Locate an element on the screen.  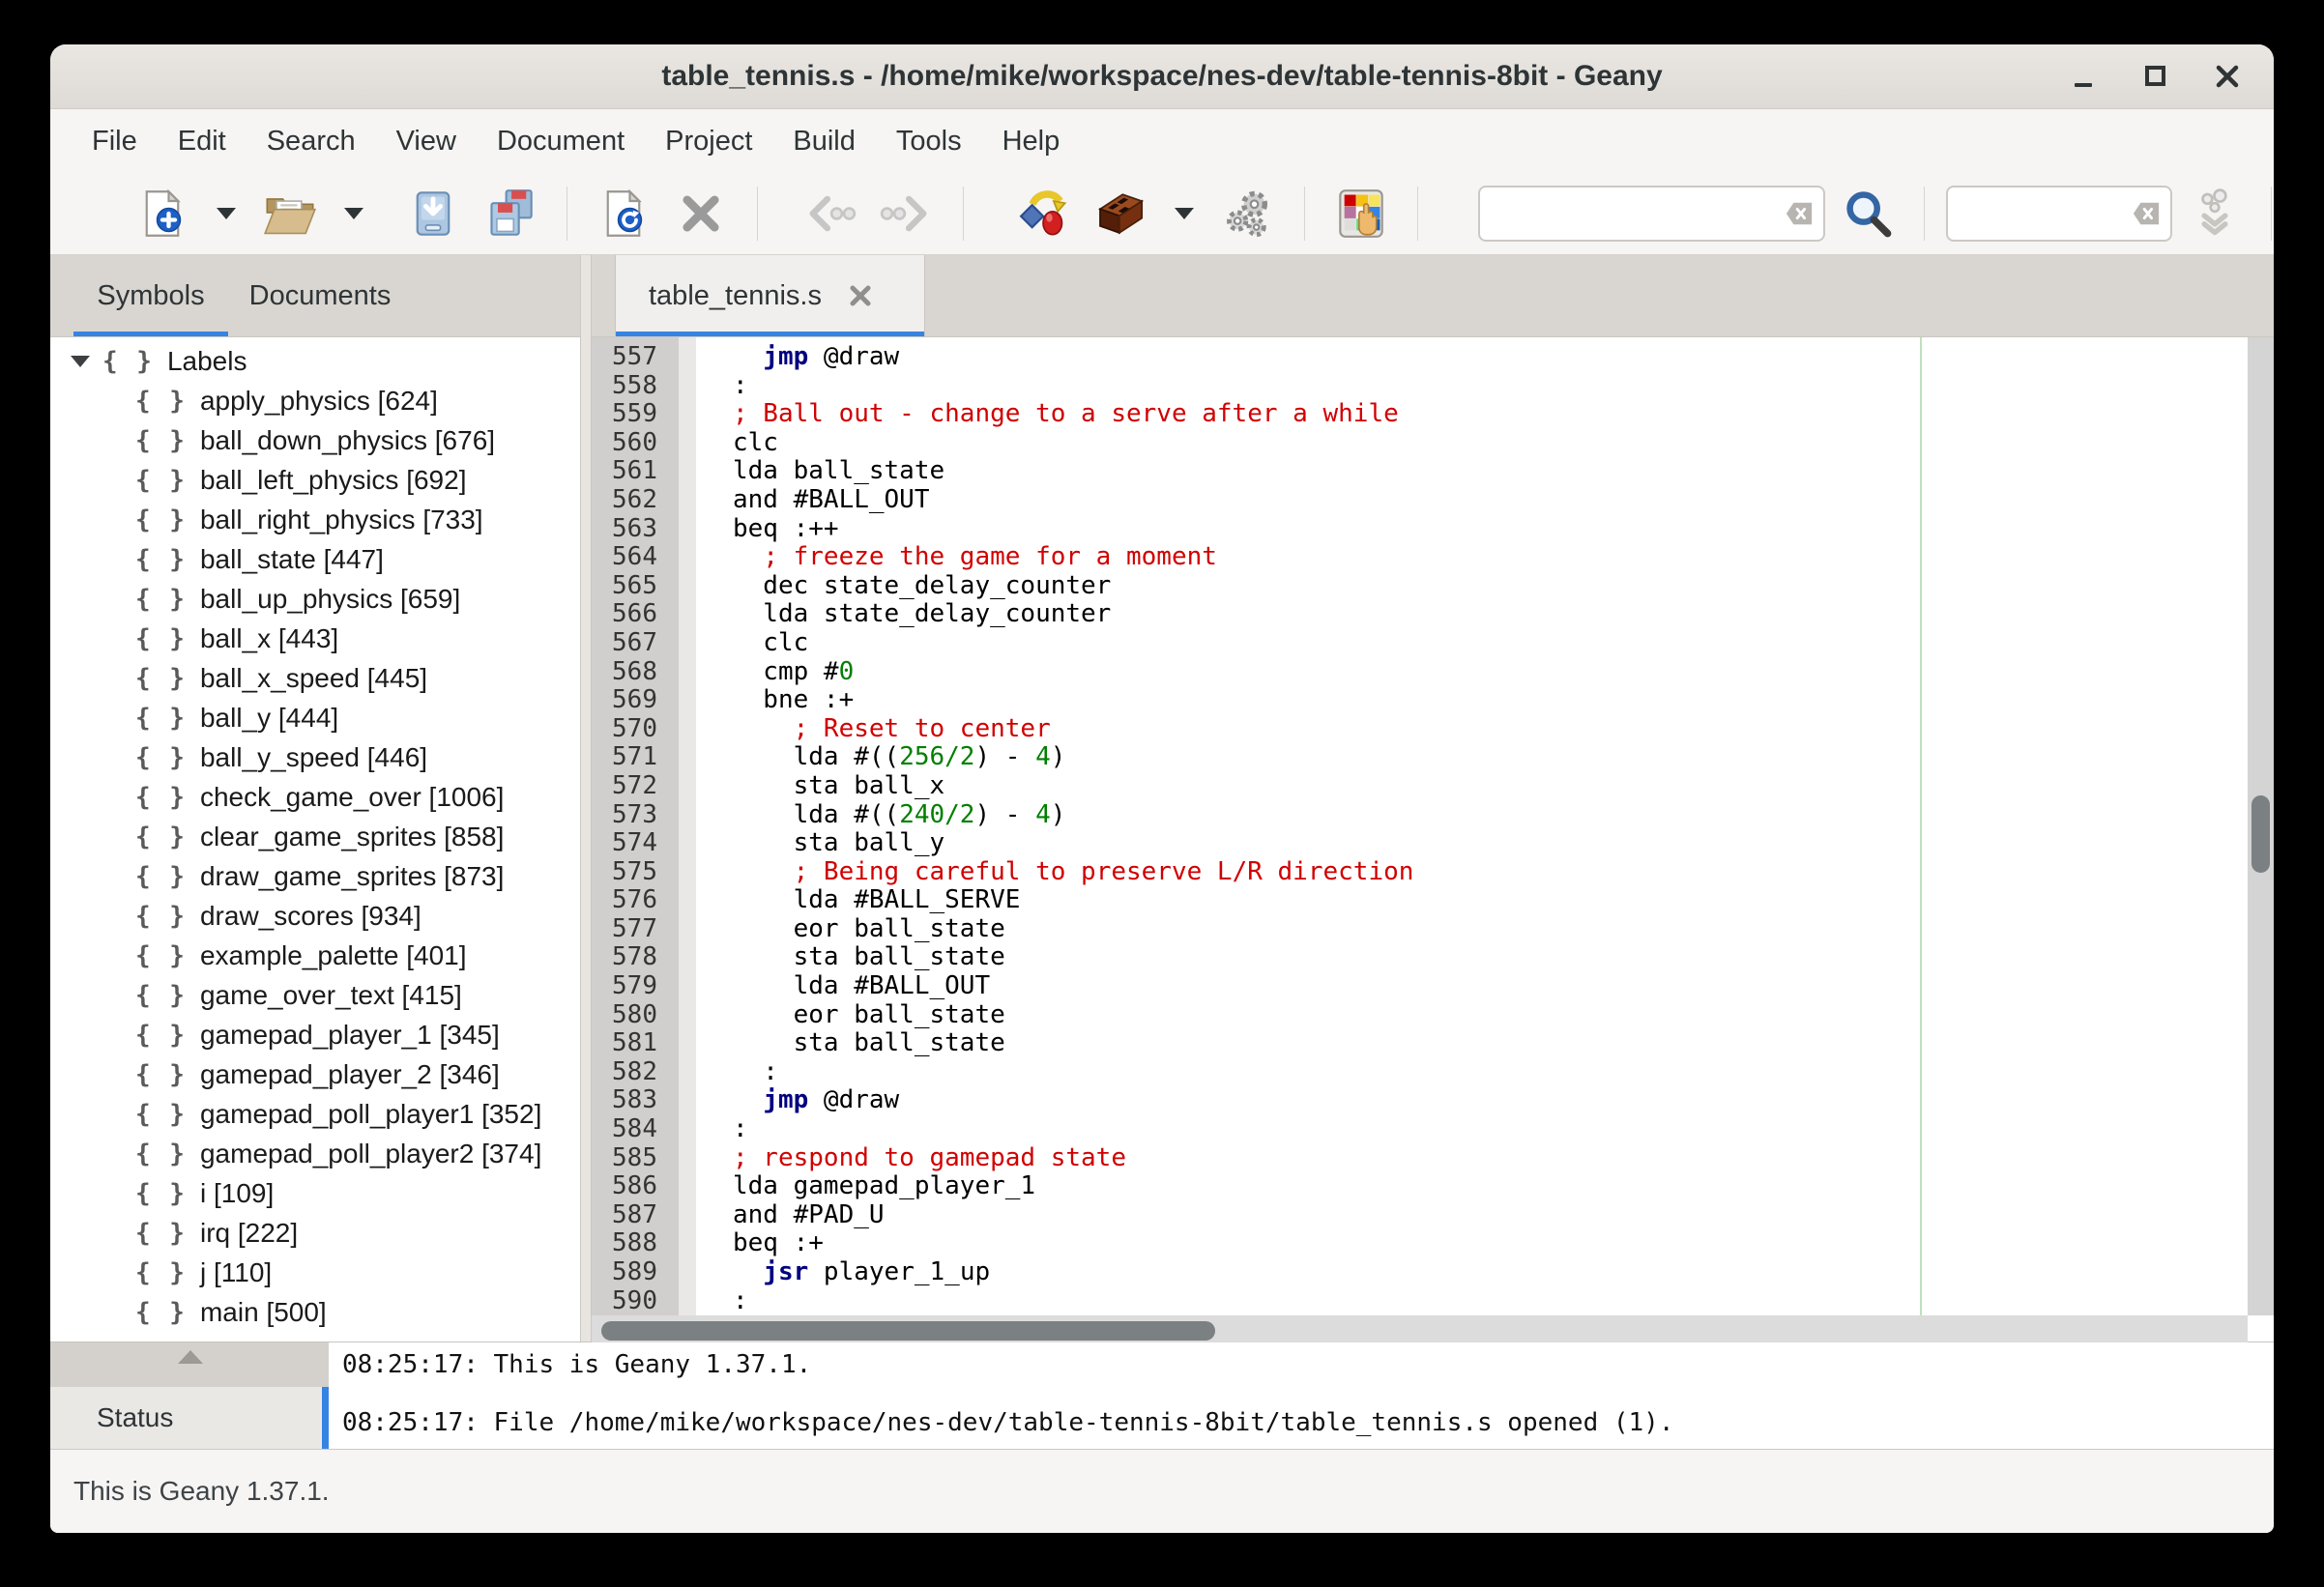
compile-button is located at coordinates (1043, 213).